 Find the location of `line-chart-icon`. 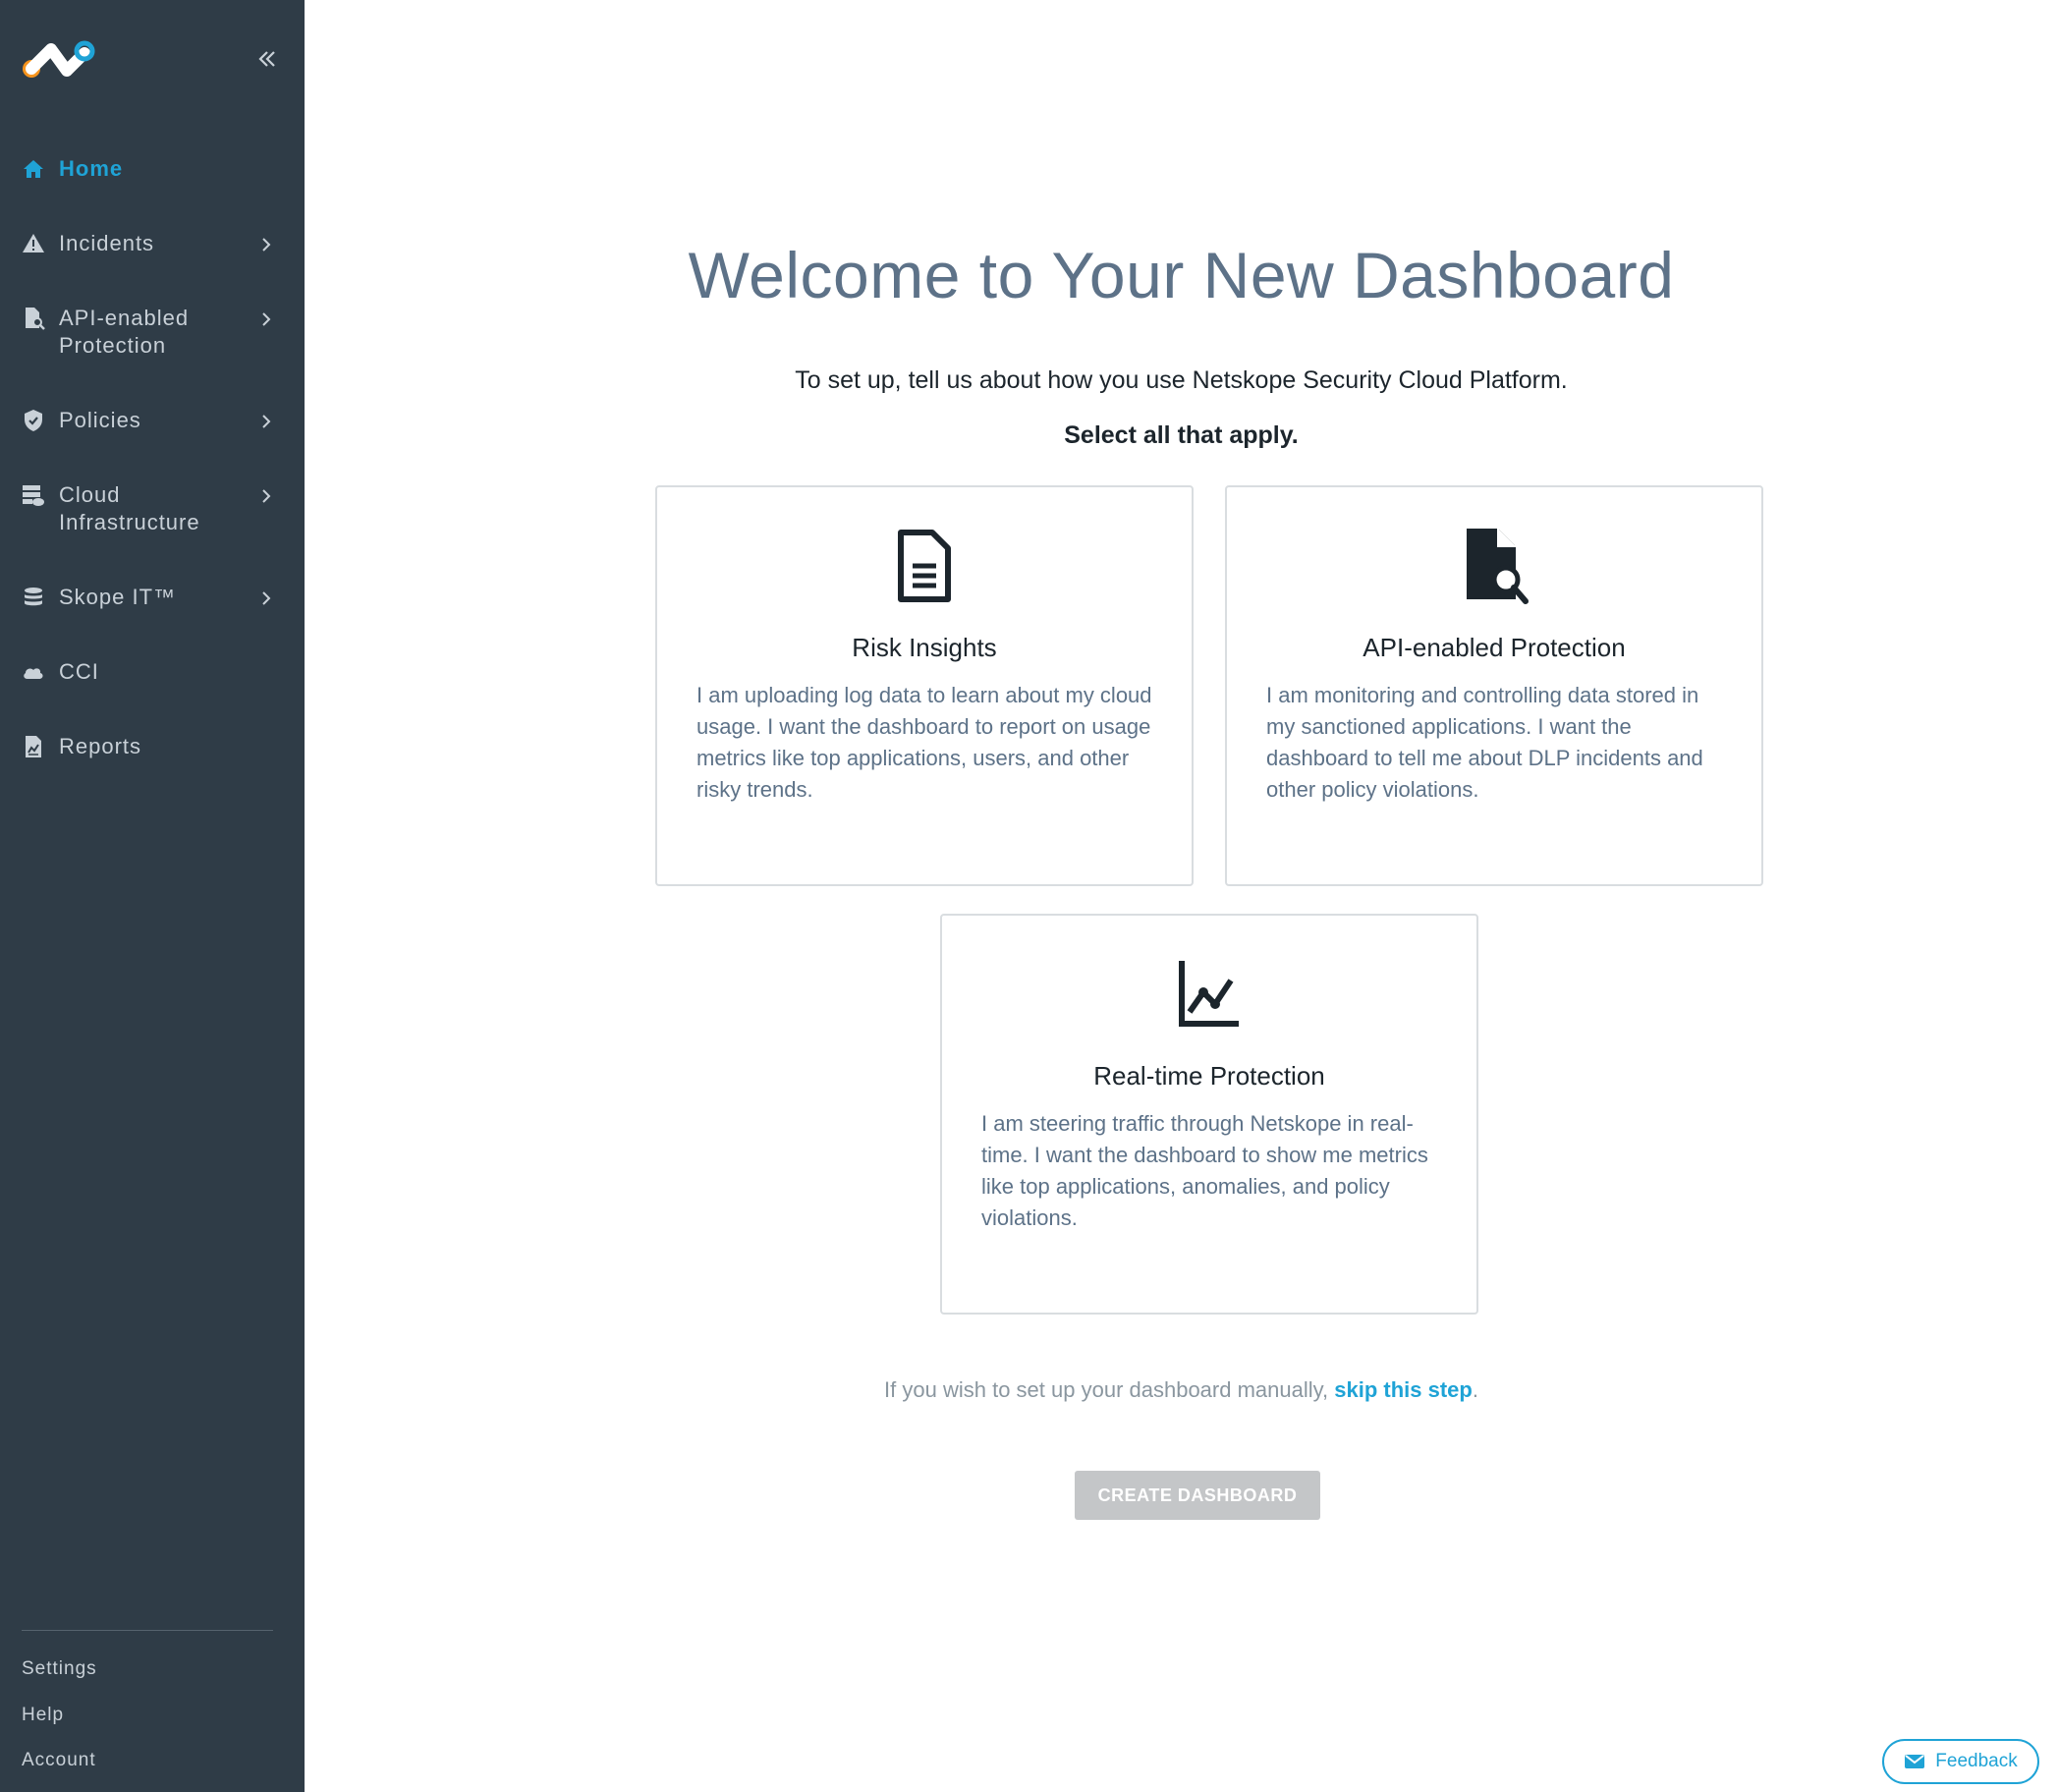

line-chart-icon is located at coordinates (1209, 994).